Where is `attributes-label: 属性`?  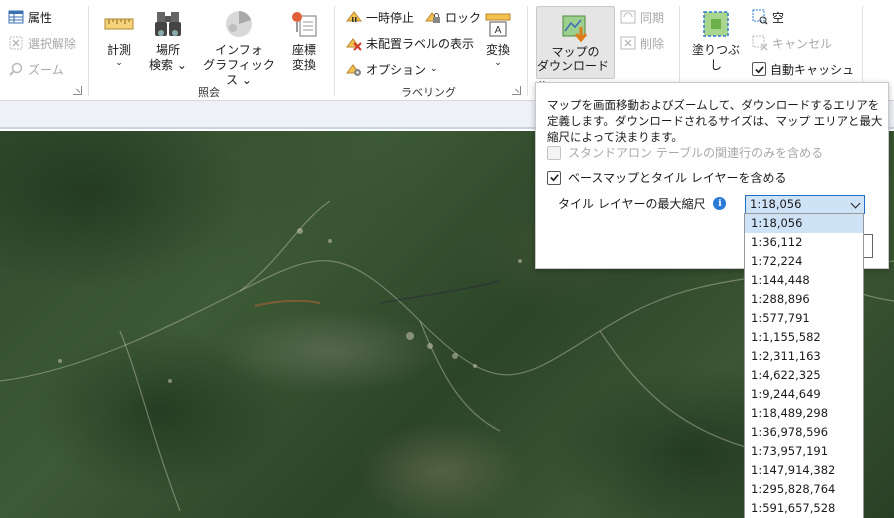 attributes-label: 属性 is located at coordinates (40, 17).